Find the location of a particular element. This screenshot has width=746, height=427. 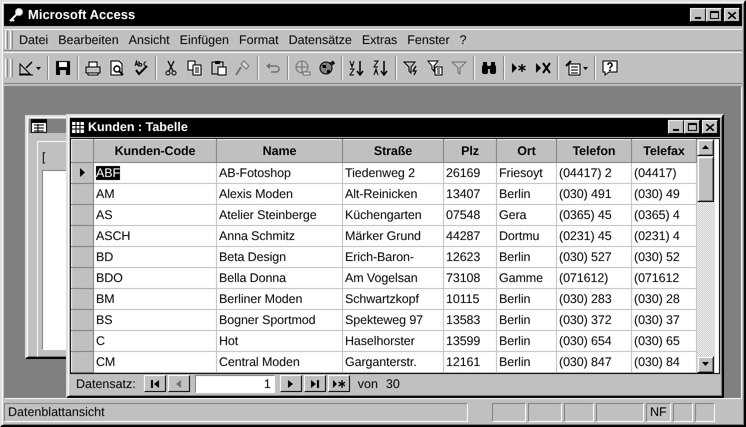

table-cell: 44287 is located at coordinates (470, 235).